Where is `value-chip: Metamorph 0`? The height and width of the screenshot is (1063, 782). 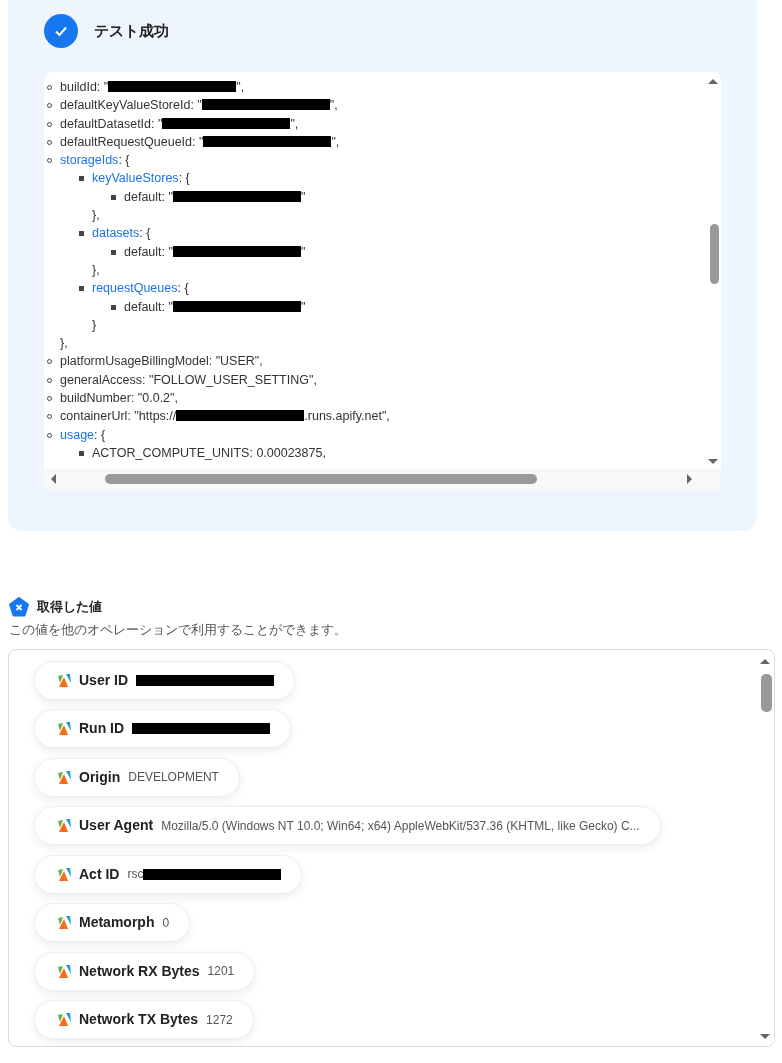
value-chip: Metamorph 0 is located at coordinates (112, 923).